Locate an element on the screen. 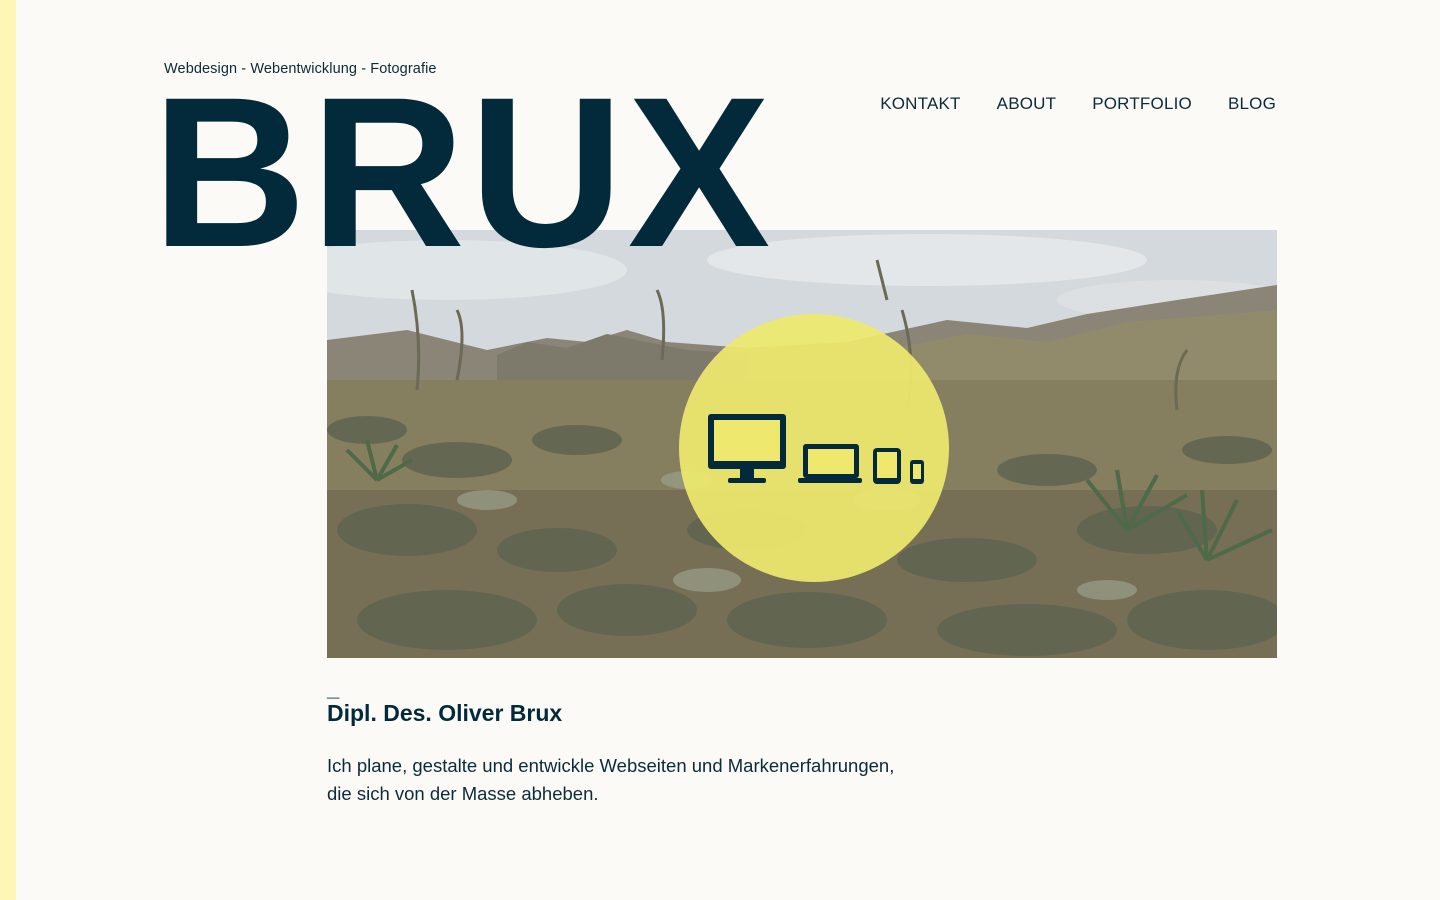 The width and height of the screenshot is (1440, 900). nav-item-blog: BLOG is located at coordinates (1252, 104).